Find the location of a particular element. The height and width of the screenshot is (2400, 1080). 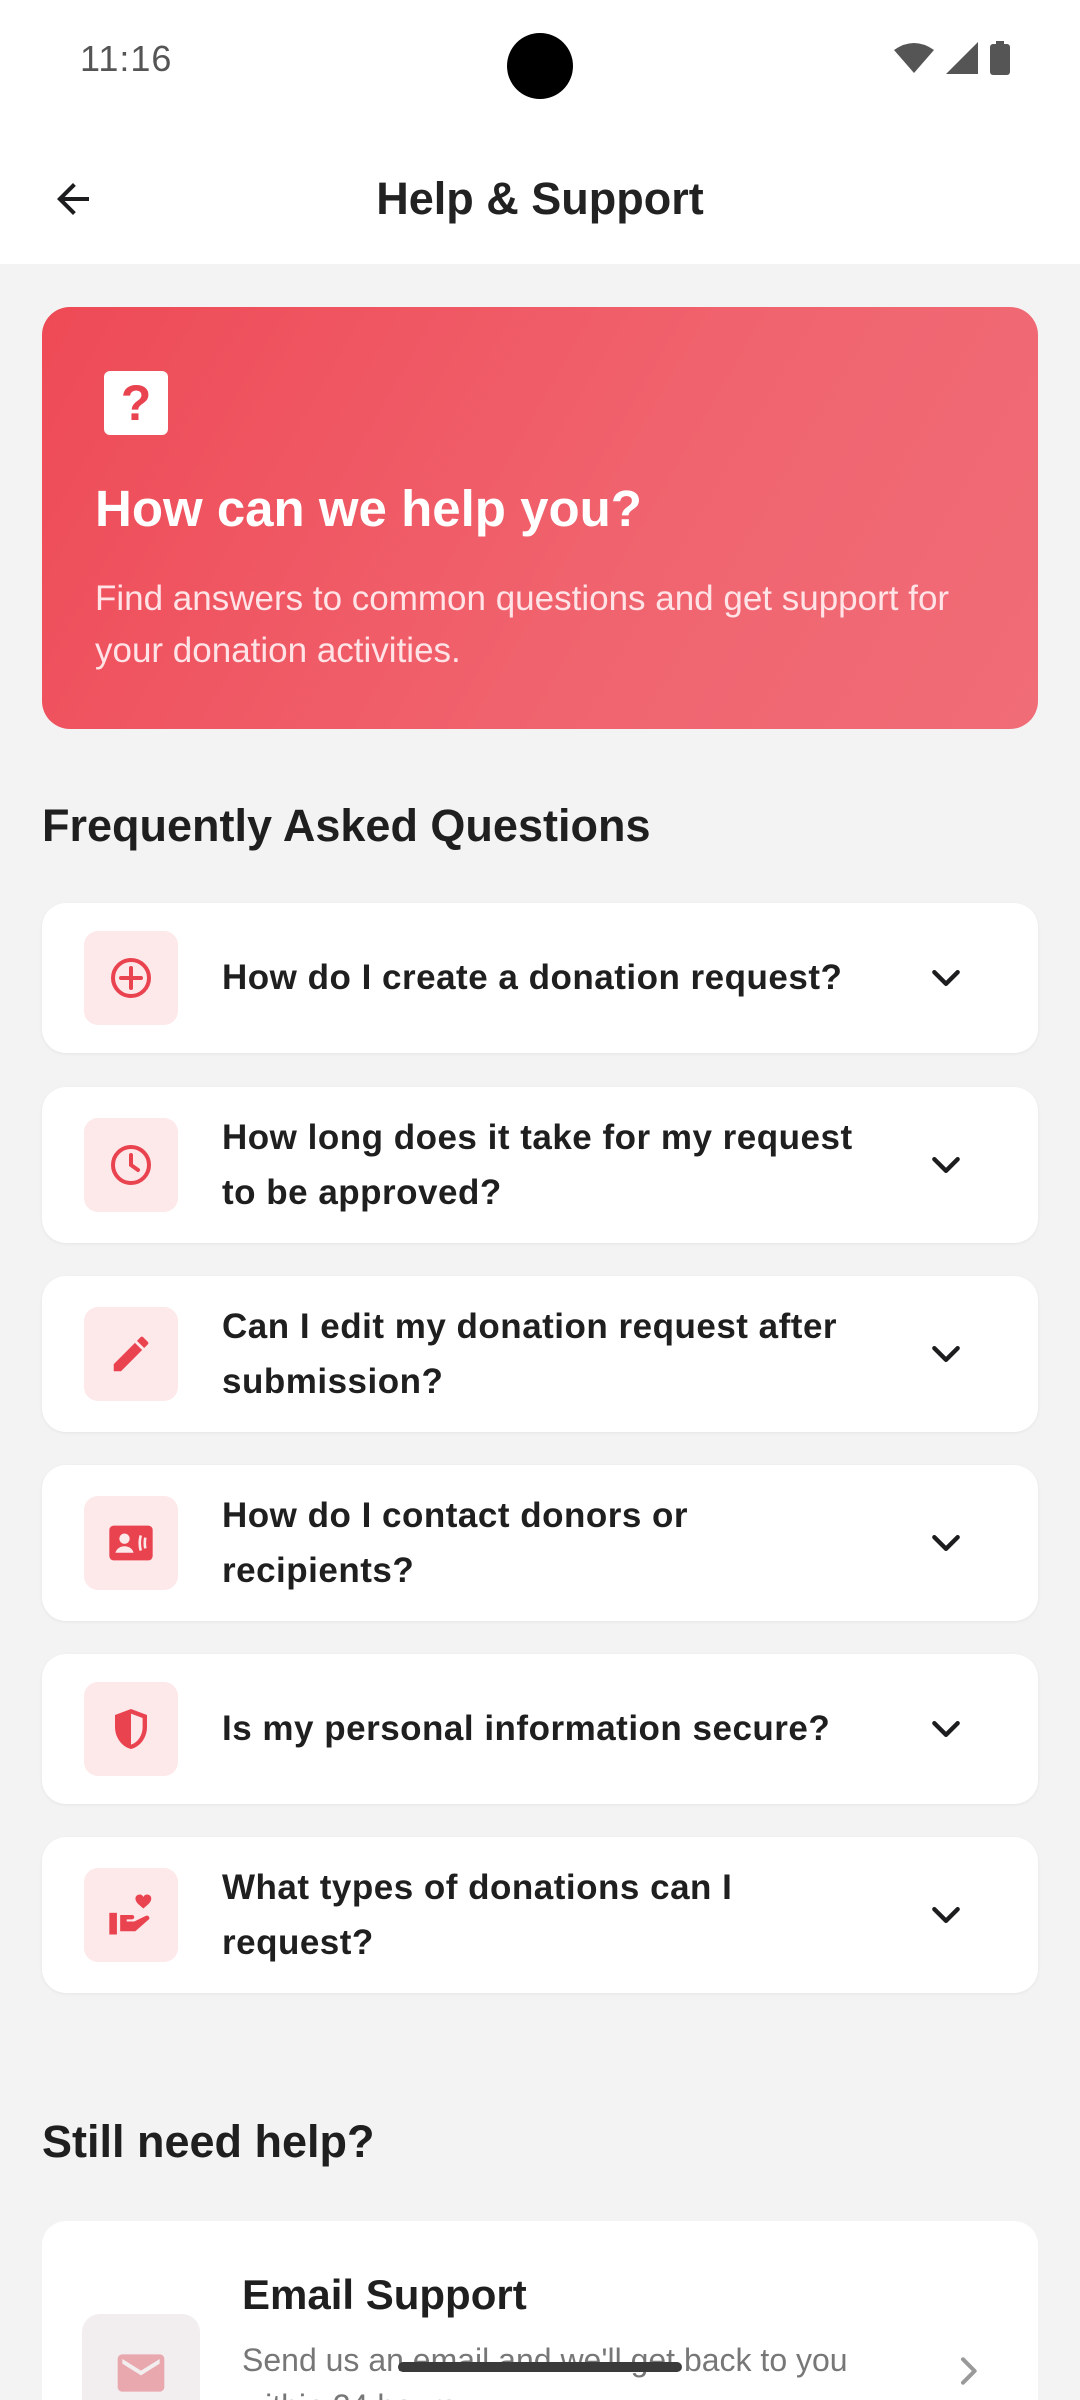

donation-hand-icon is located at coordinates (131, 1915).